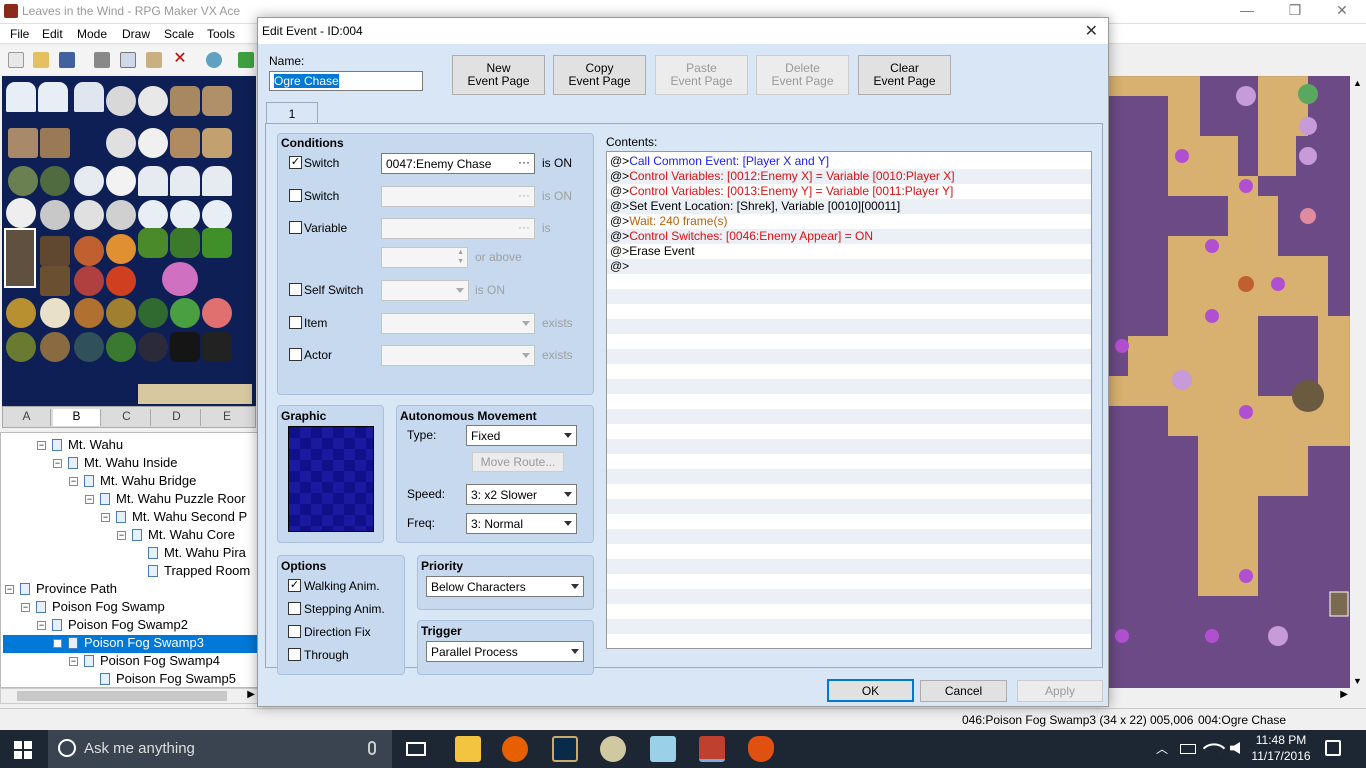  I want to click on page-tab-1: 1, so click(292, 113).